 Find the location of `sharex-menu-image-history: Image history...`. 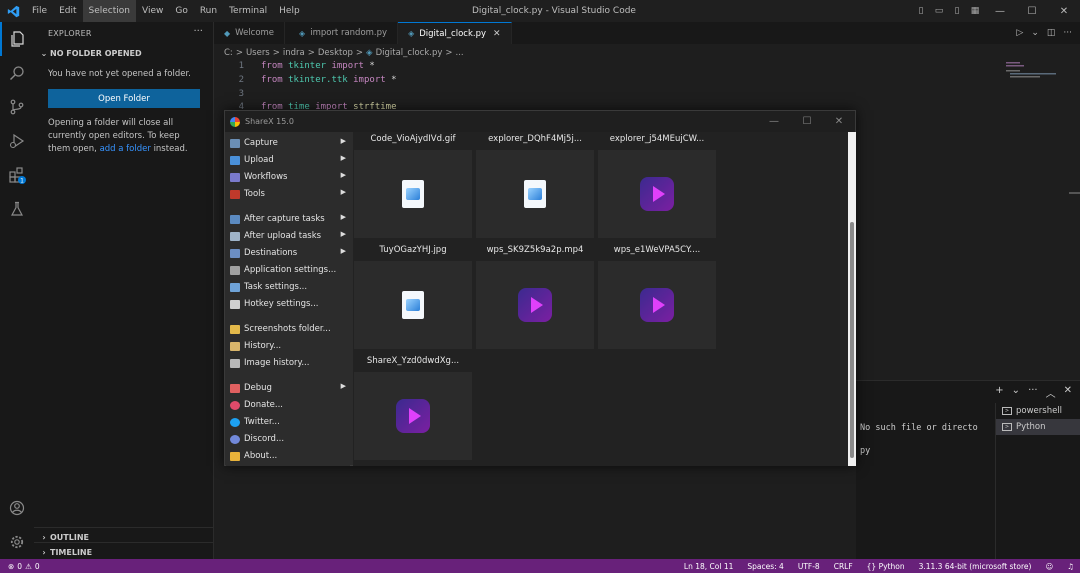

sharex-menu-image-history: Image history... is located at coordinates (289, 363).